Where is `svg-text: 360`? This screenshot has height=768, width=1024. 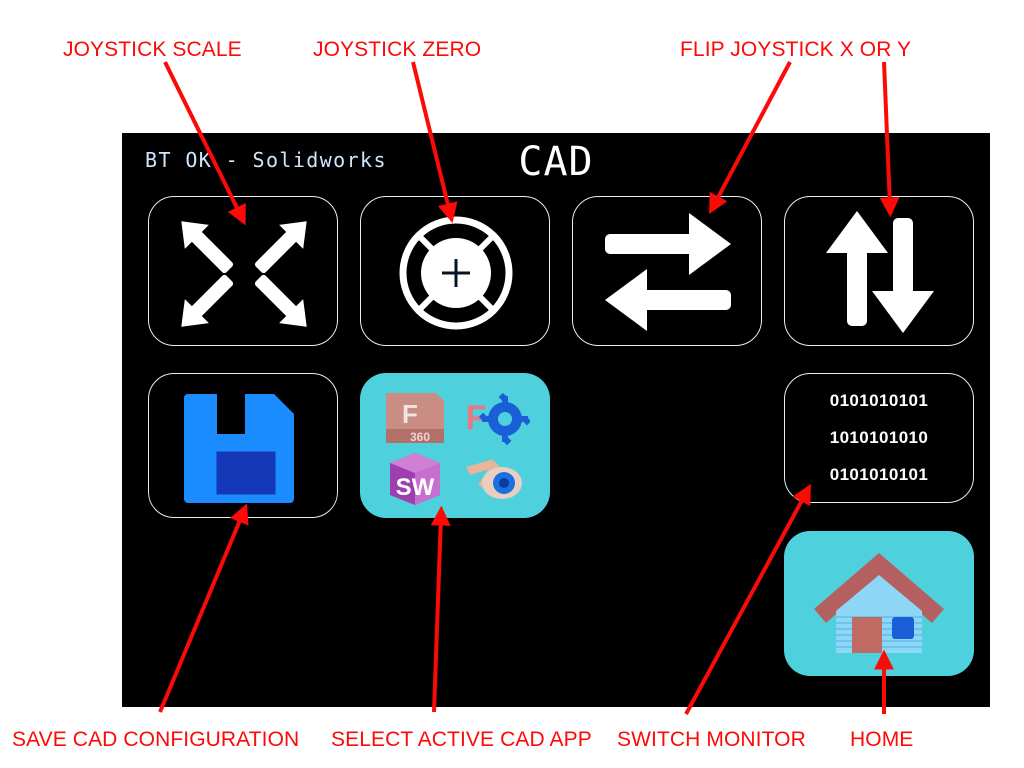
svg-text: 360 is located at coordinates (420, 437).